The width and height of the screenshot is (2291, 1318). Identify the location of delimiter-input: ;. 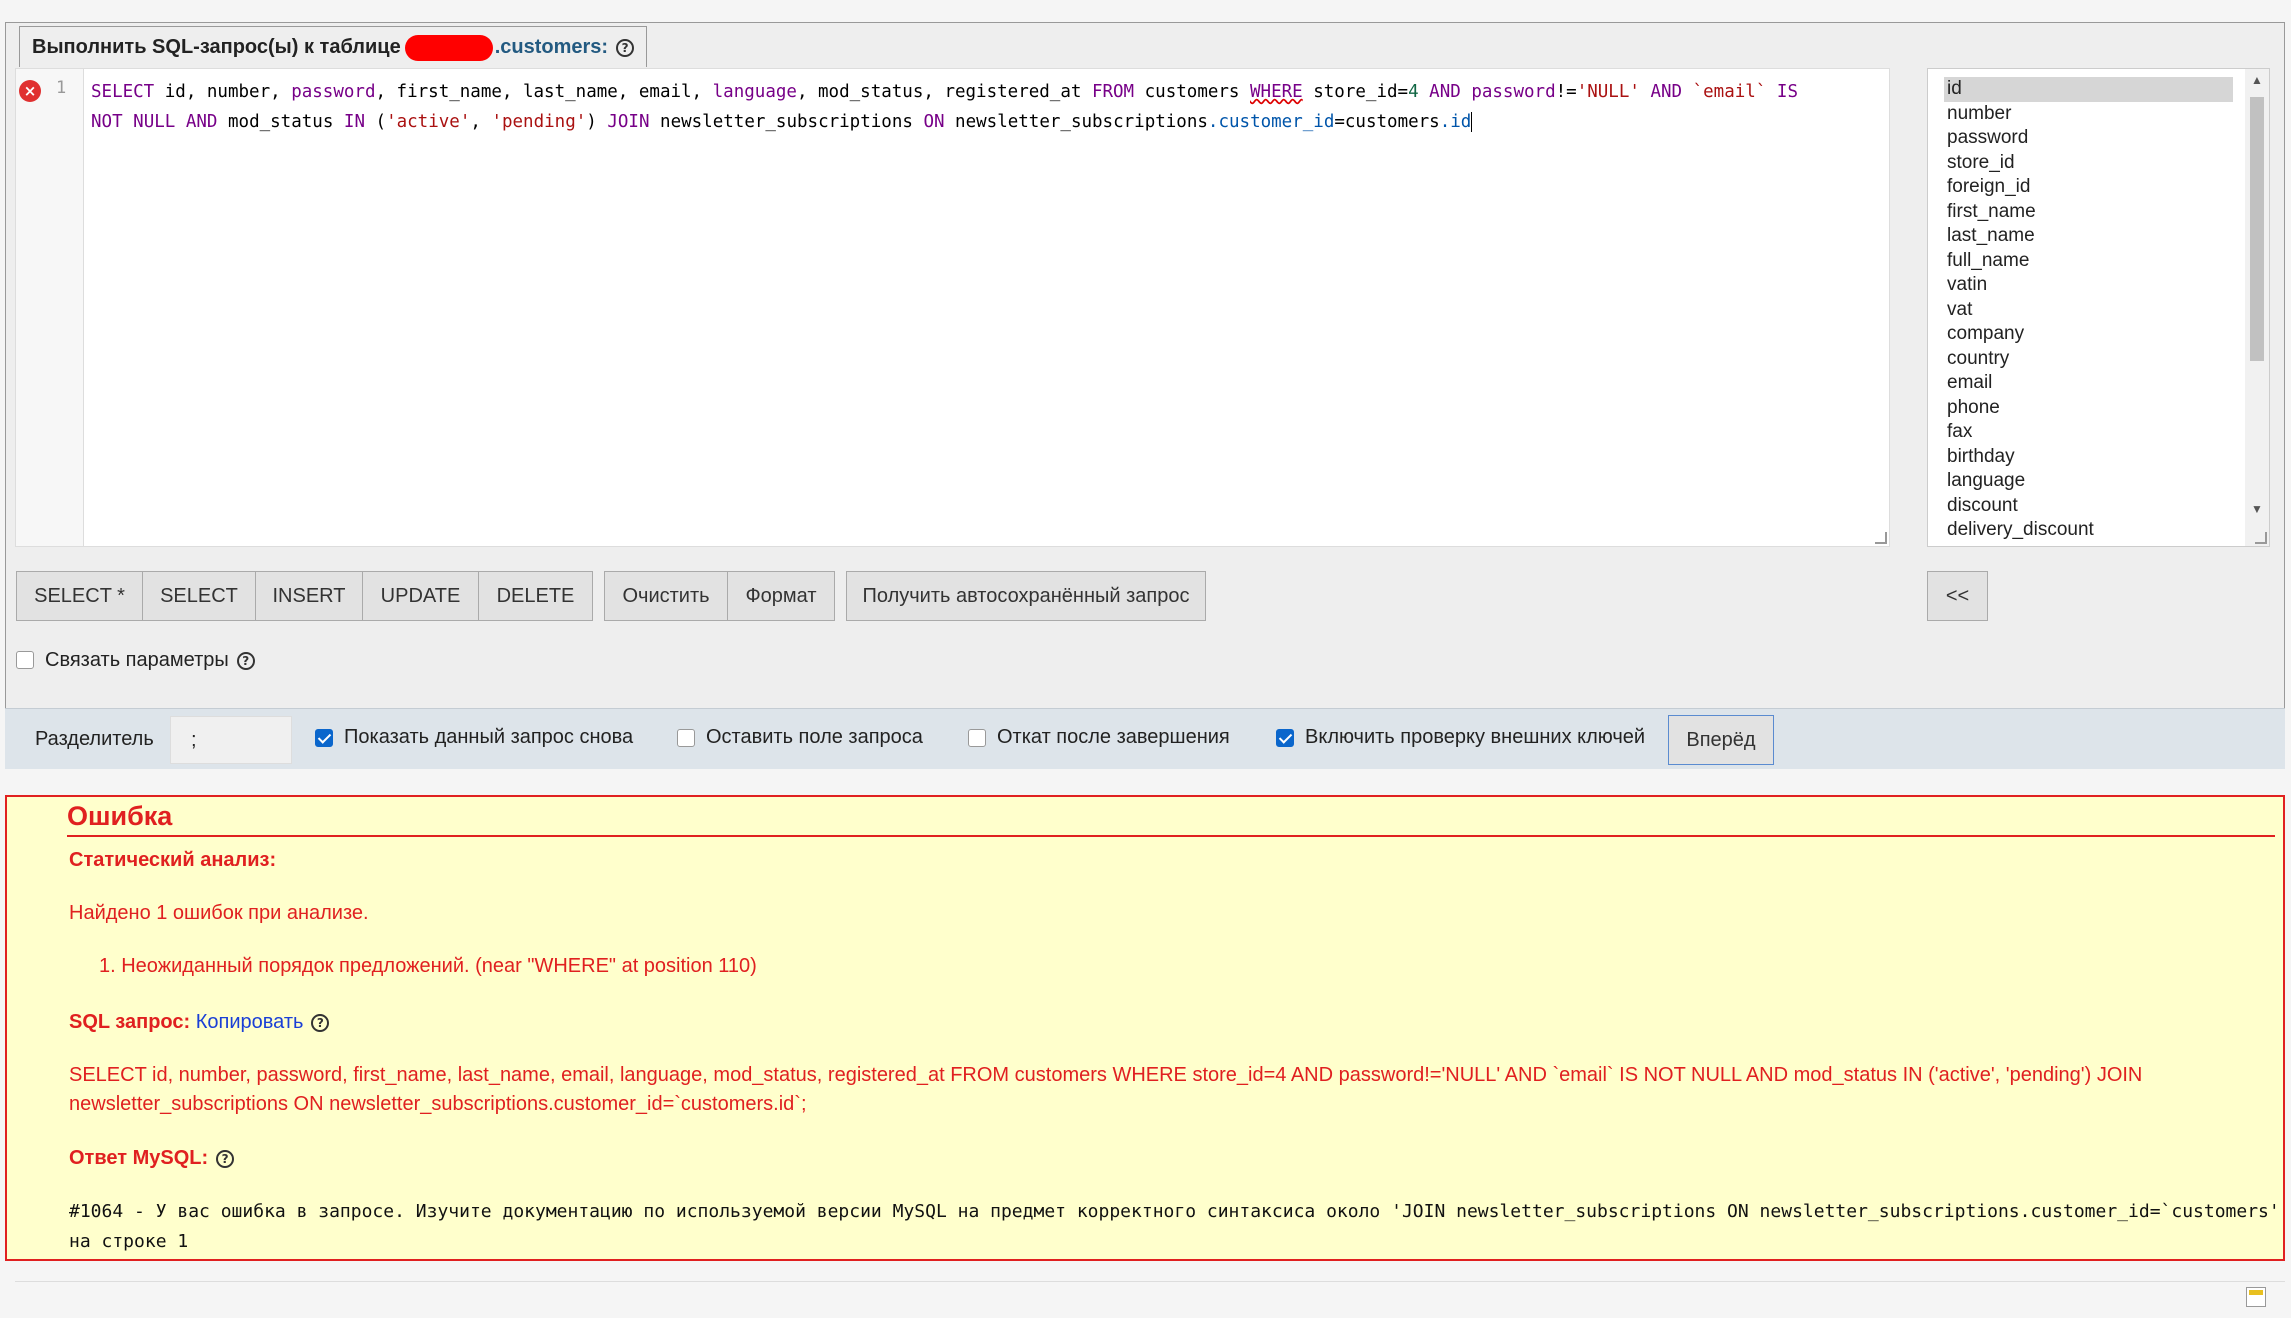
(231, 740).